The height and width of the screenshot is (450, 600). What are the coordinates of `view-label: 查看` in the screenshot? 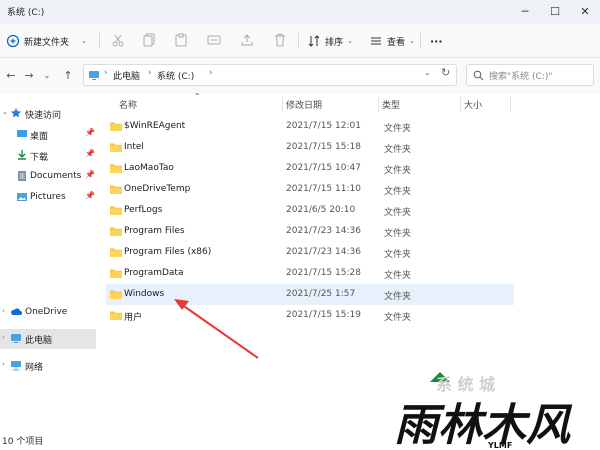 It's located at (396, 42).